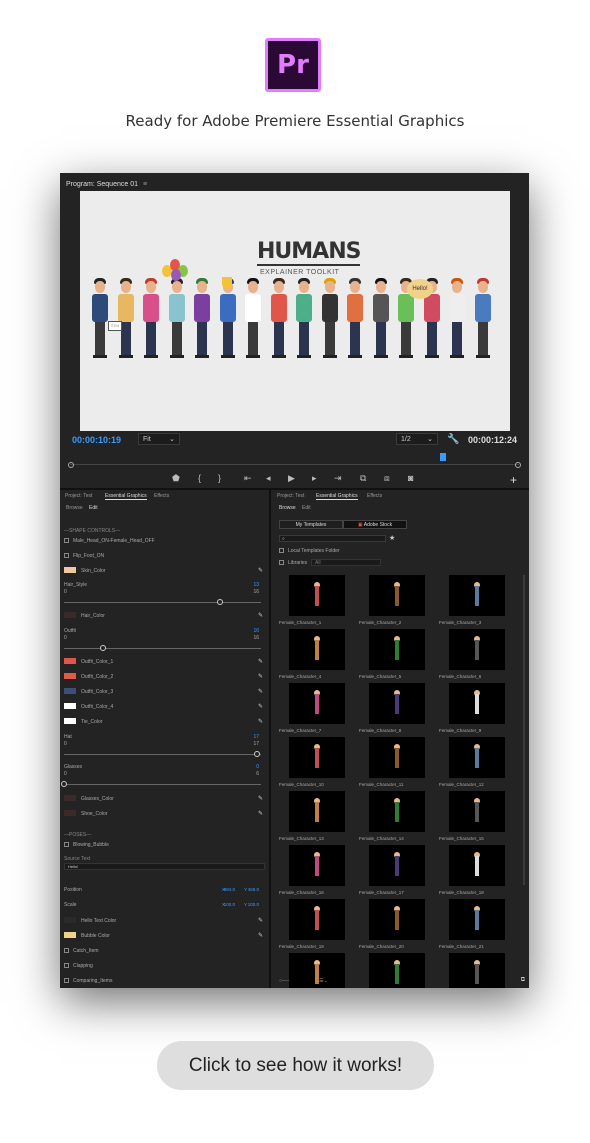 This screenshot has width=590, height=1143. I want to click on step-forward-icon: ▸, so click(314, 478).